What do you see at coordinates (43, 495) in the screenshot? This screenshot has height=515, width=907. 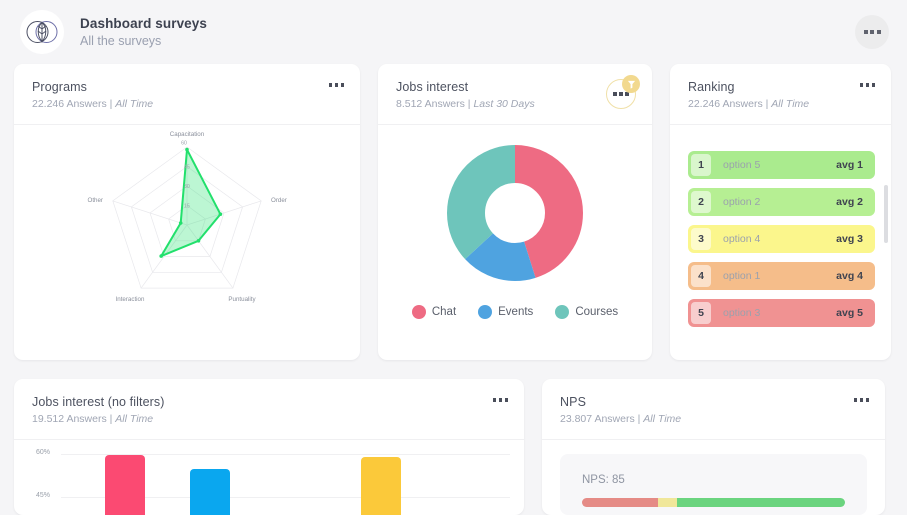 I see `y-axis-tick-label: 45%` at bounding box center [43, 495].